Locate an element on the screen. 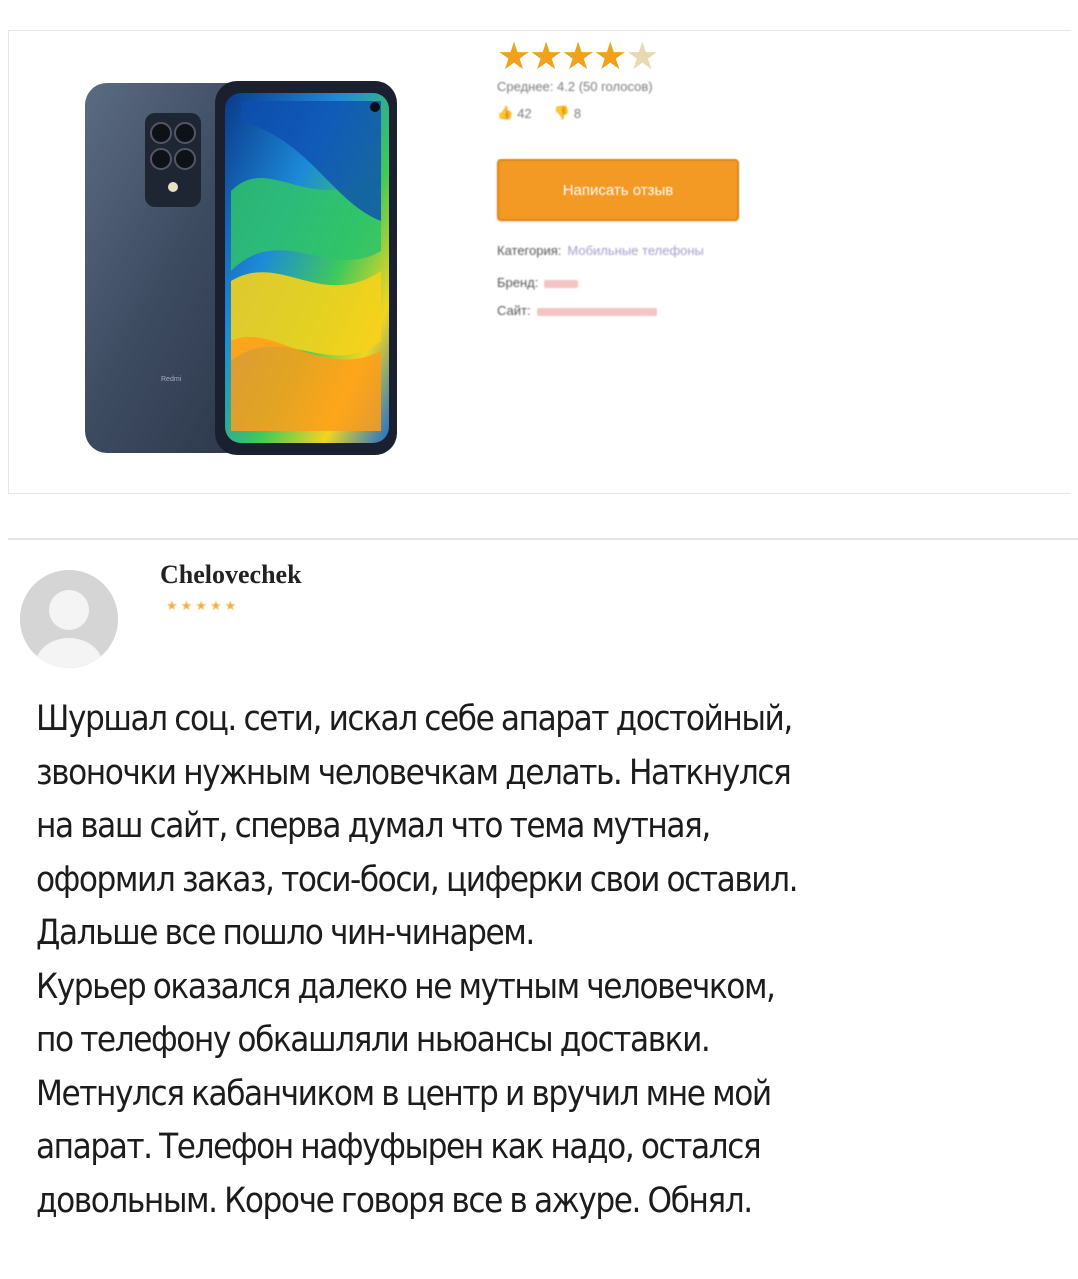 Image resolution: width=1078 pixels, height=1279 pixels. thumbs-up-icon: 👍 is located at coordinates (505, 112).